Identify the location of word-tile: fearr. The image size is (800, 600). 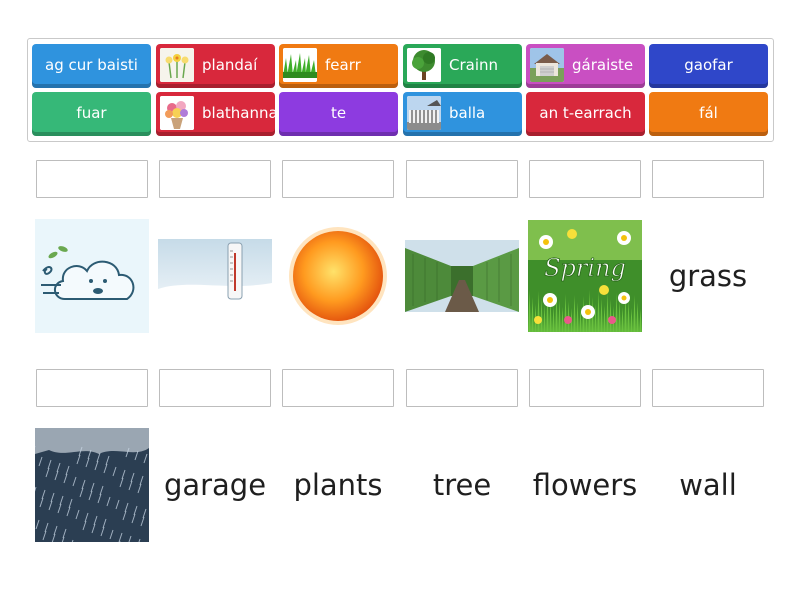
(338, 66).